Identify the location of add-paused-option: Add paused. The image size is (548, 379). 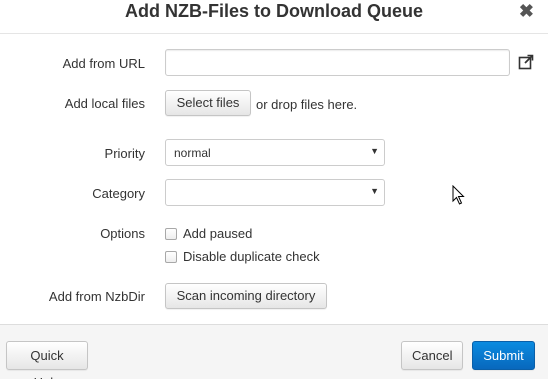
(265, 234).